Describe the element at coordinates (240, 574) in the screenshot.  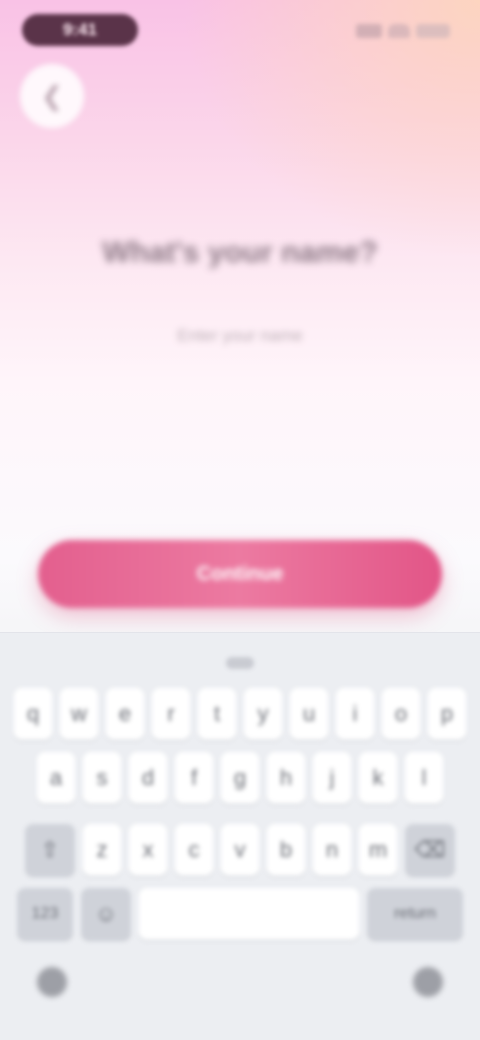
I see `continue-button: Continue` at that location.